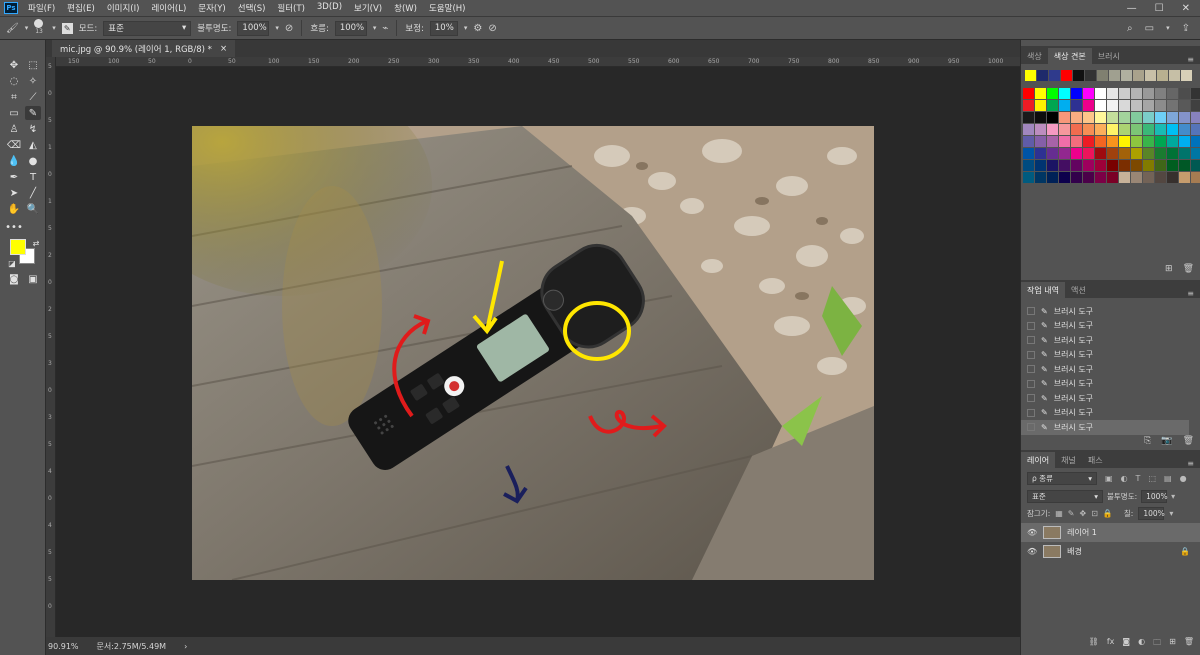 This screenshot has width=1200, height=655. What do you see at coordinates (12, 263) in the screenshot?
I see `default-colors-icon: ◪` at bounding box center [12, 263].